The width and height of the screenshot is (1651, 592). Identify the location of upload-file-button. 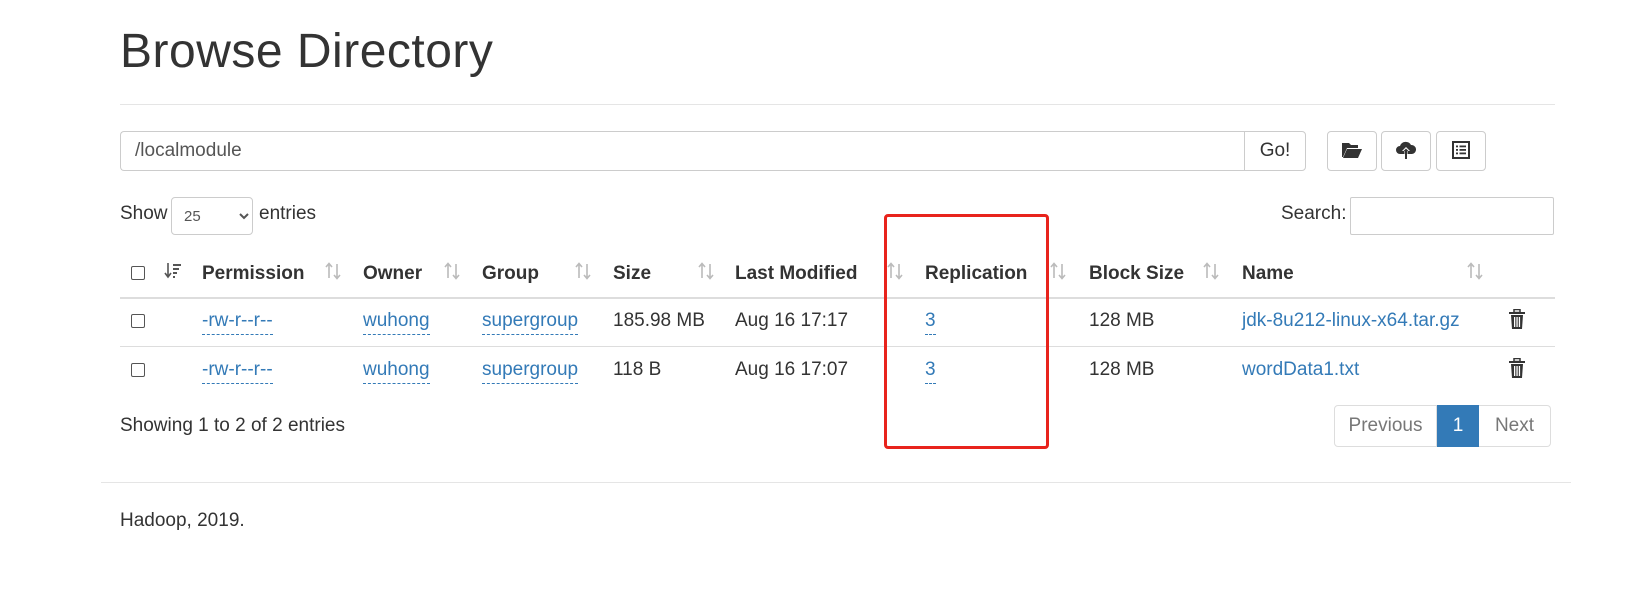
(1406, 151).